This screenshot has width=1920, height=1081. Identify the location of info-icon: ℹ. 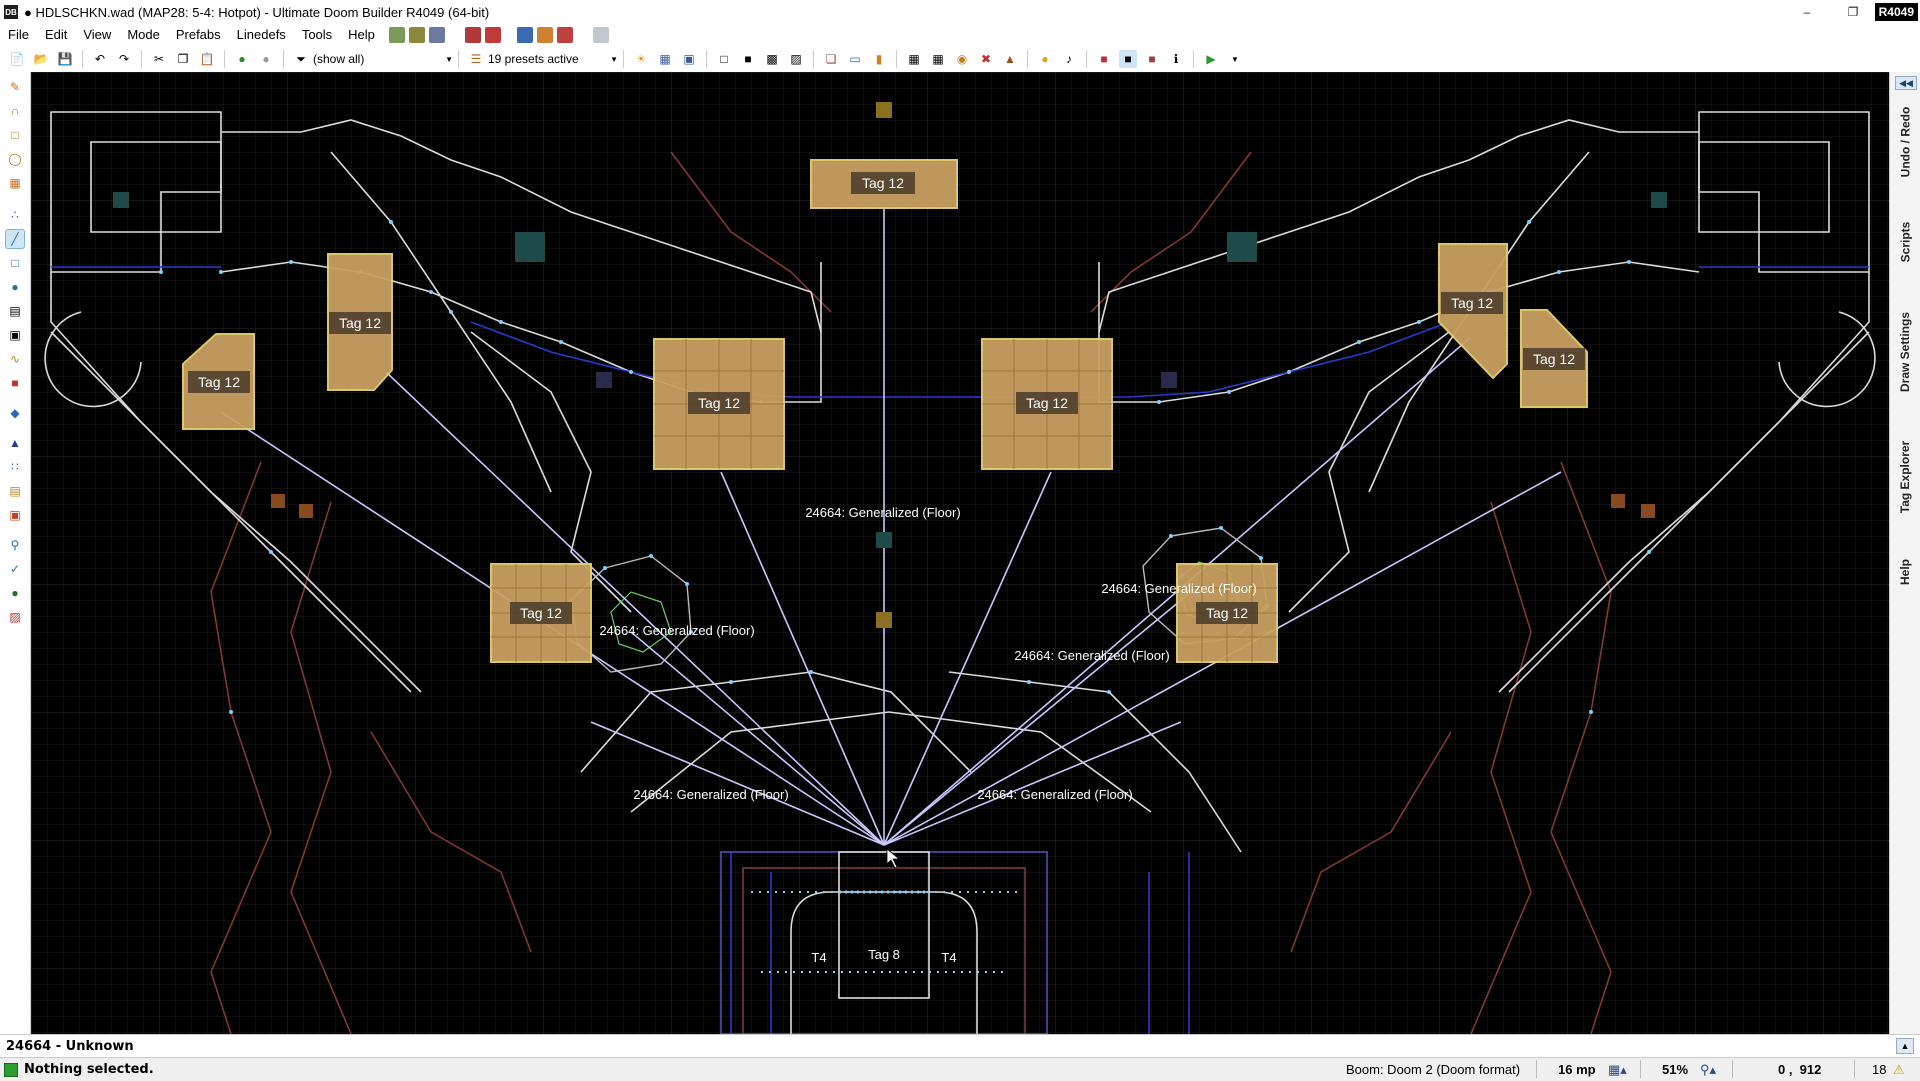
(1176, 59).